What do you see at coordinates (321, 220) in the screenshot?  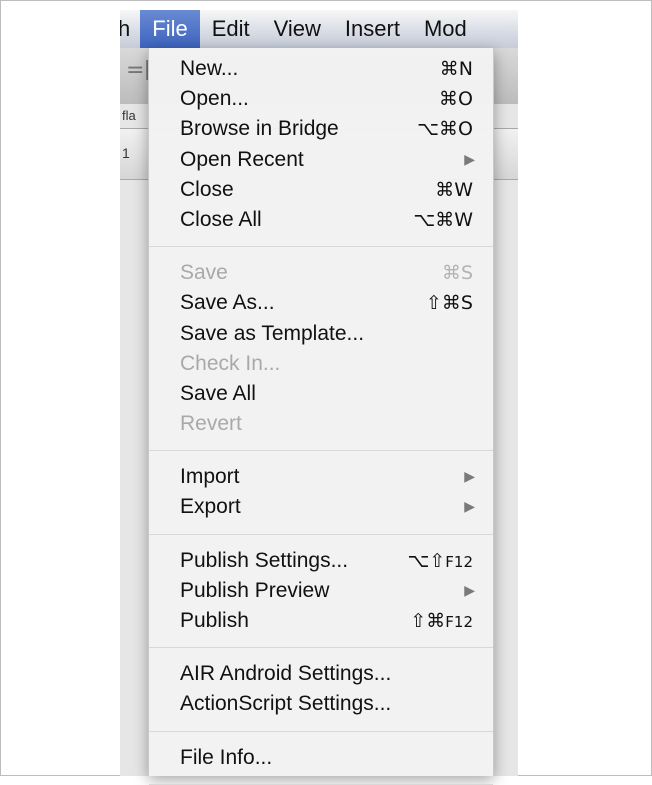 I see `menu-item-close-all: Close All ⌥⌘W` at bounding box center [321, 220].